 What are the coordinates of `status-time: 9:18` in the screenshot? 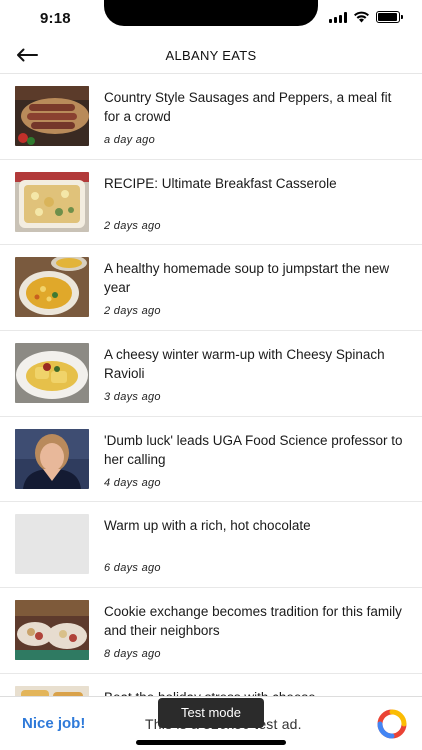 It's located at (55, 18).